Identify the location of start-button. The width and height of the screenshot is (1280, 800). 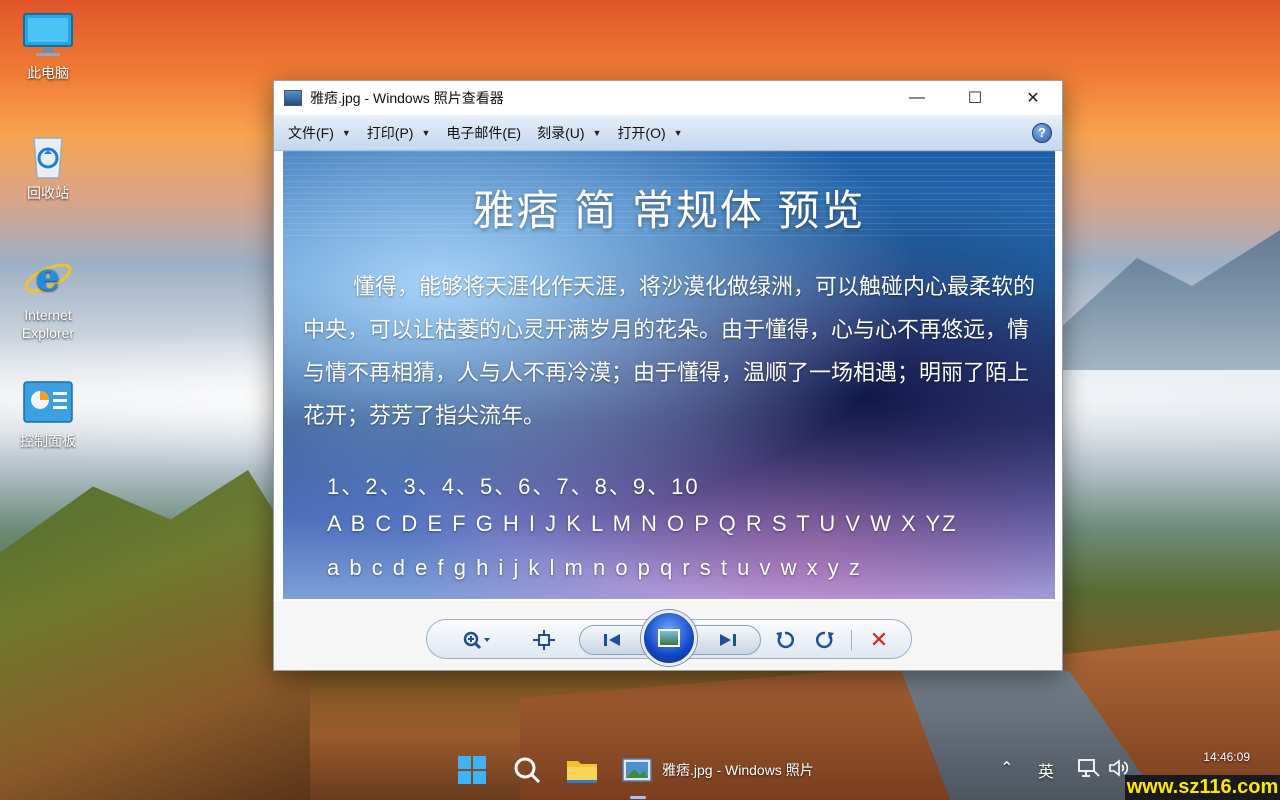
(472, 770).